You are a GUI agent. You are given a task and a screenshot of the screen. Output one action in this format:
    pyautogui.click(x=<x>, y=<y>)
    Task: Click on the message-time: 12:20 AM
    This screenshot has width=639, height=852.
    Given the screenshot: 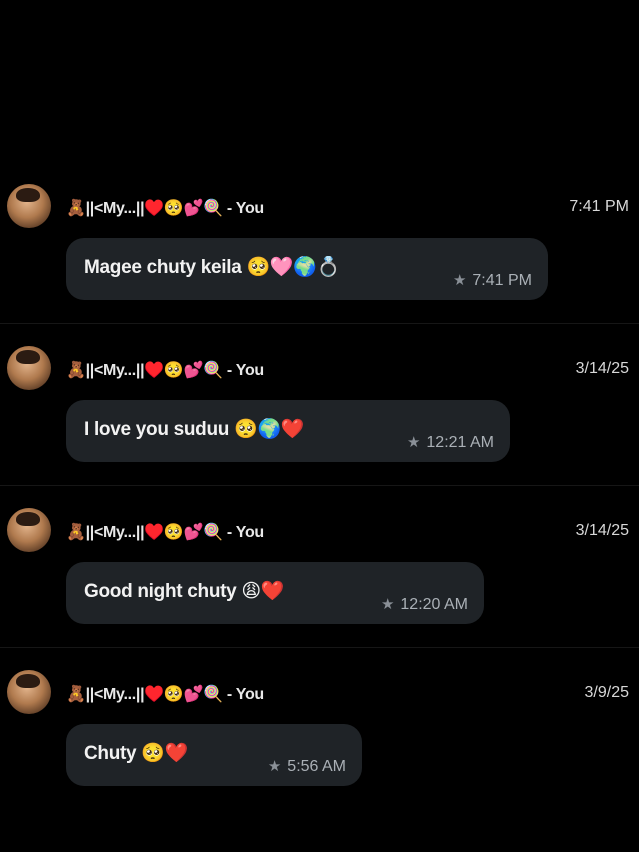 What is the action you would take?
    pyautogui.click(x=434, y=604)
    